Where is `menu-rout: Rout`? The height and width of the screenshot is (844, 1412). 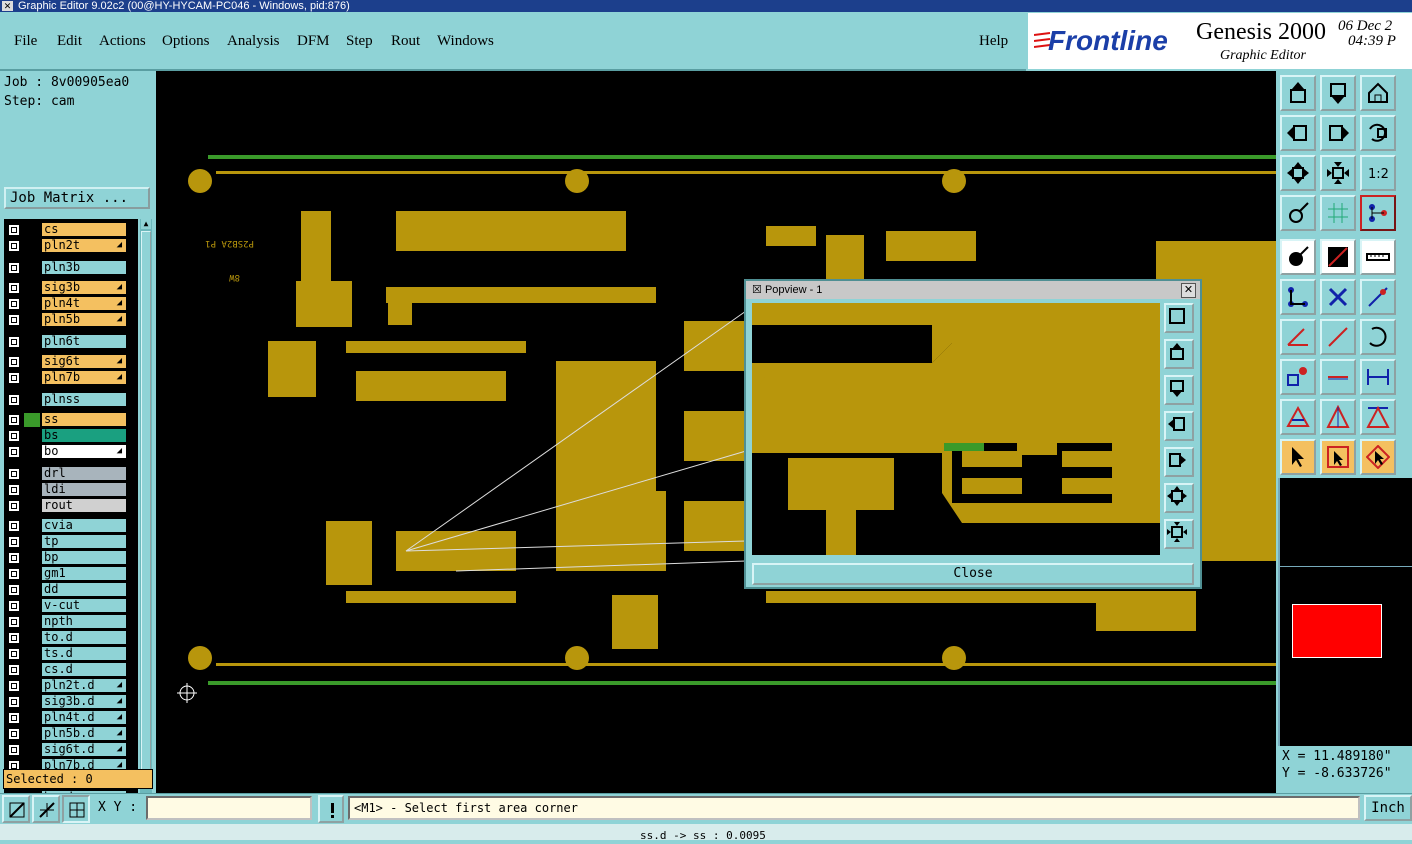
menu-rout: Rout is located at coordinates (405, 41).